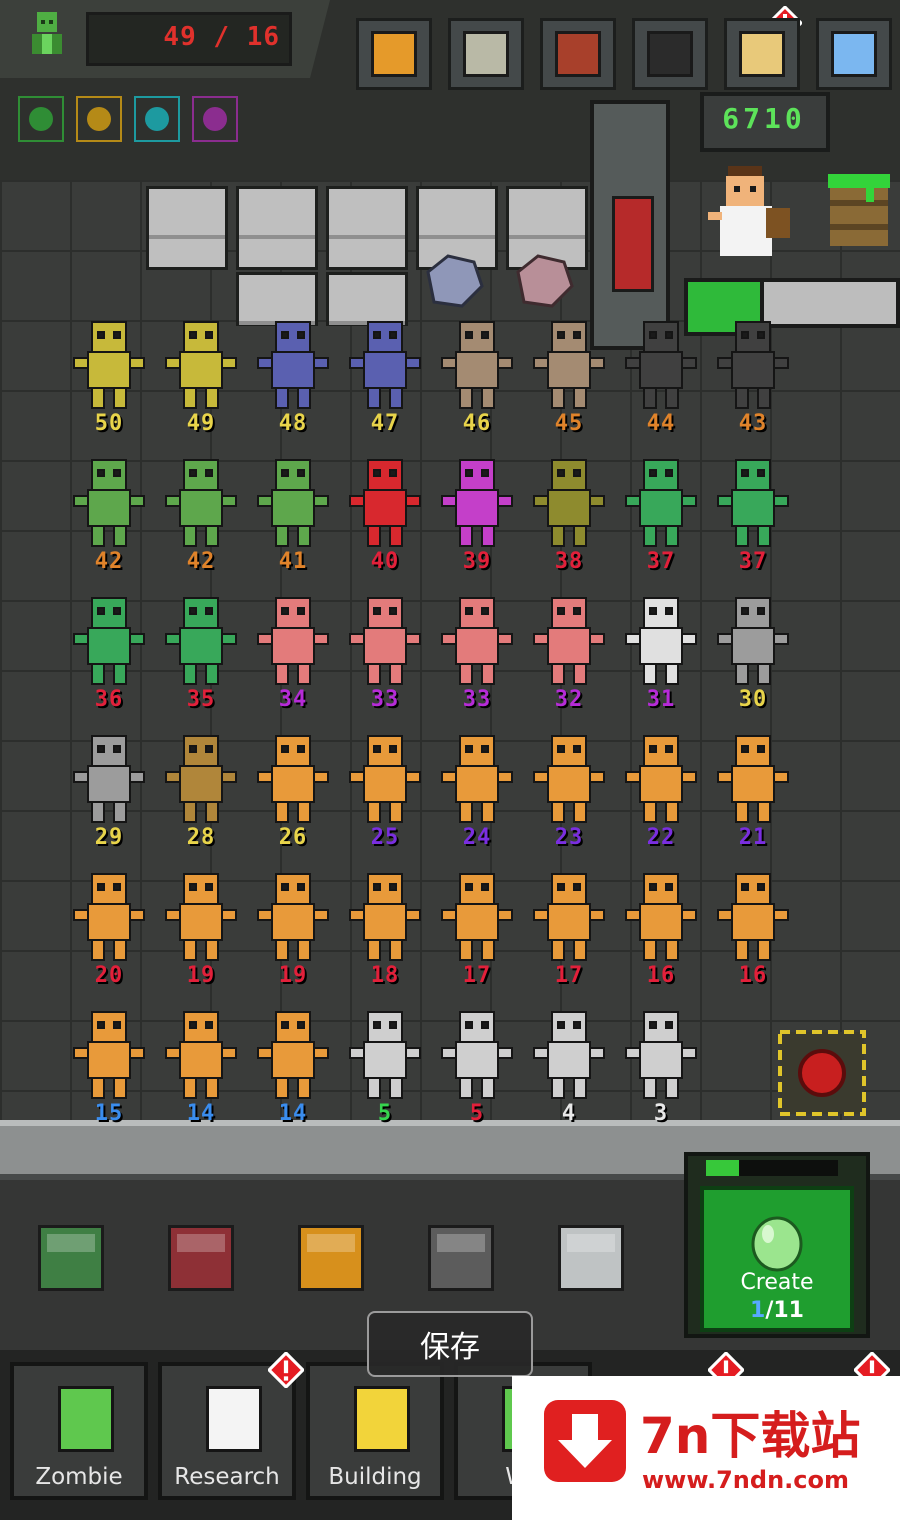  Describe the element at coordinates (854, 54) in the screenshot. I see `gear-button` at that location.